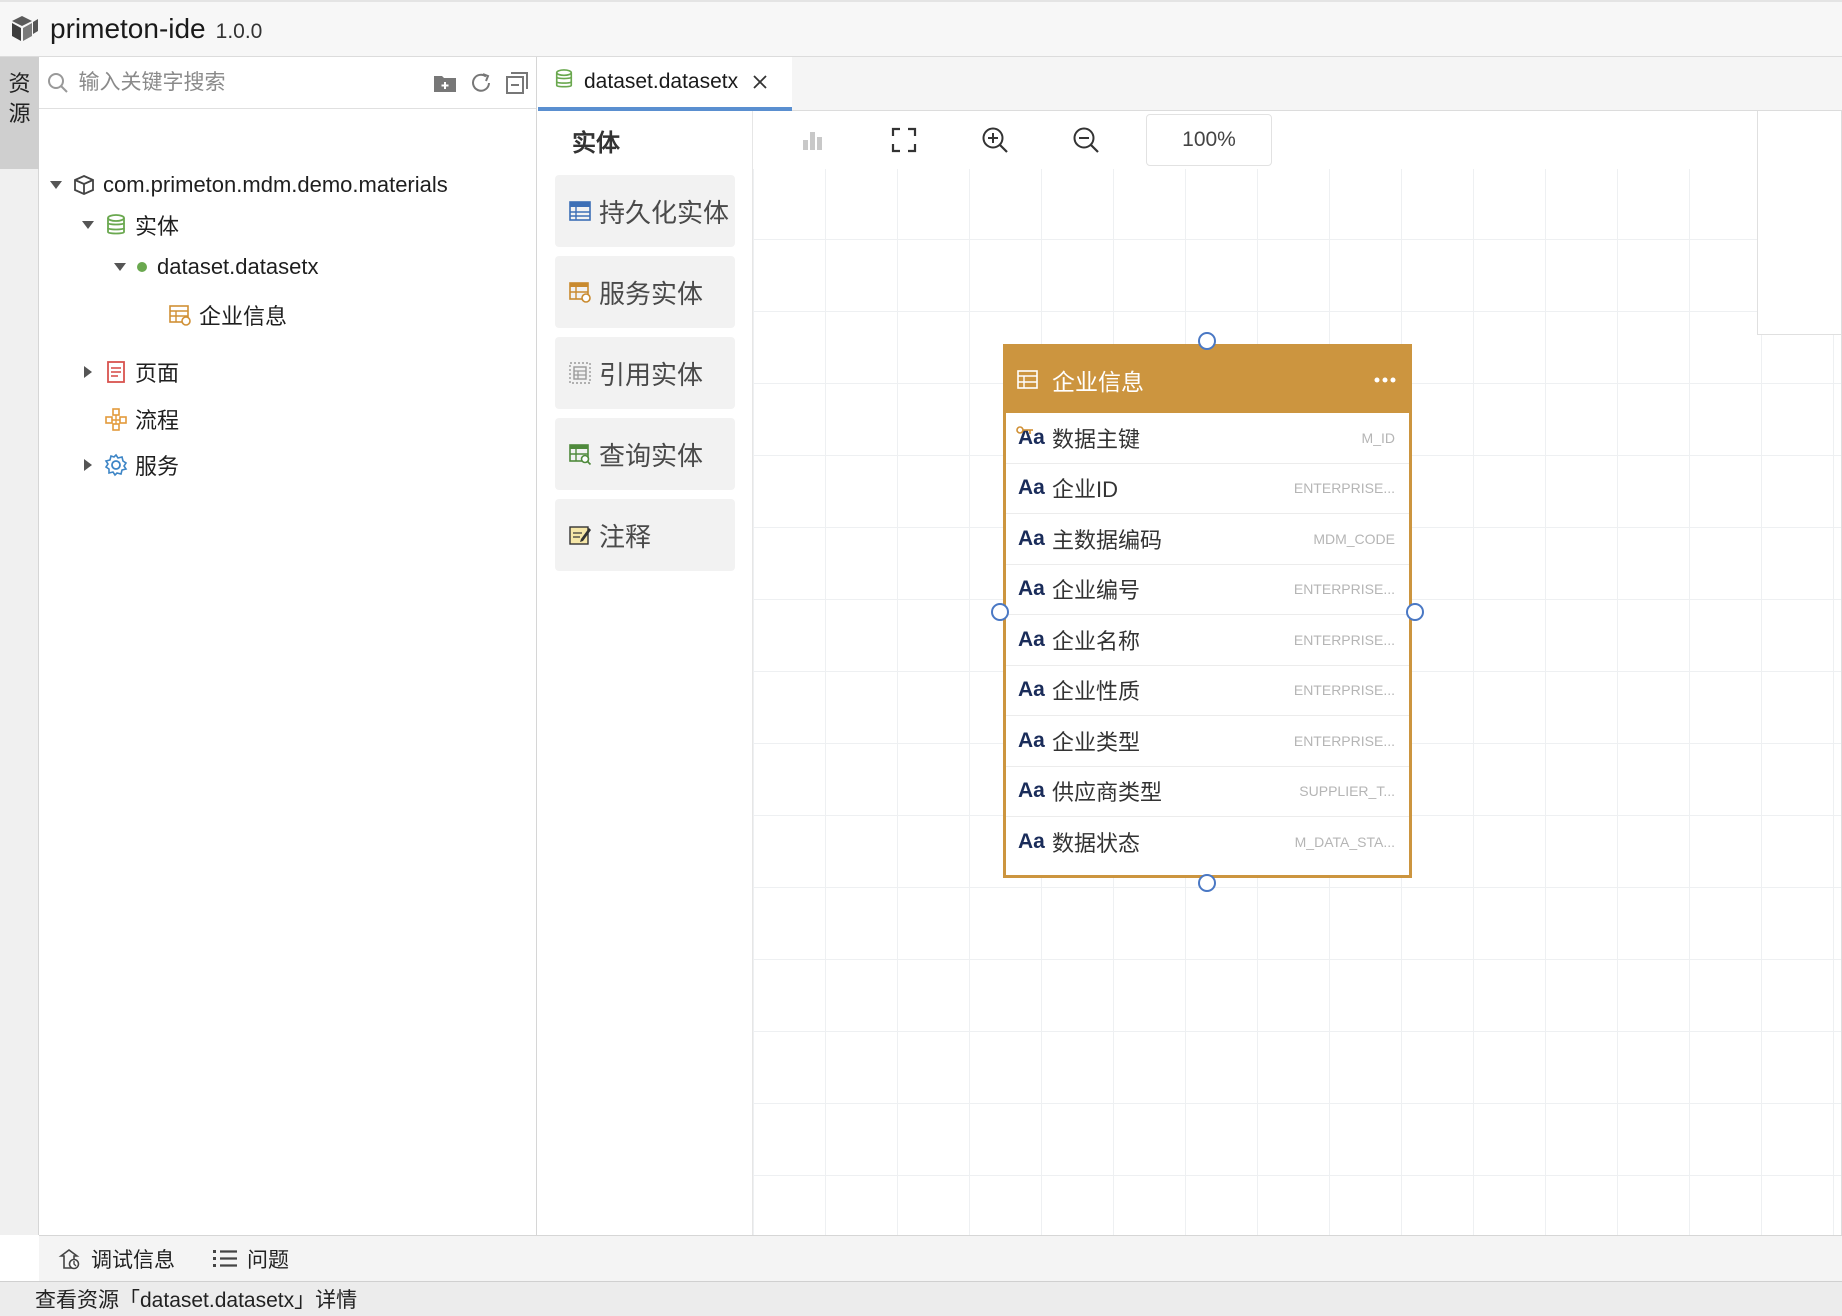 Image resolution: width=1842 pixels, height=1316 pixels. Describe the element at coordinates (133, 1260) in the screenshot. I see `tab-label: 调试信息` at that location.